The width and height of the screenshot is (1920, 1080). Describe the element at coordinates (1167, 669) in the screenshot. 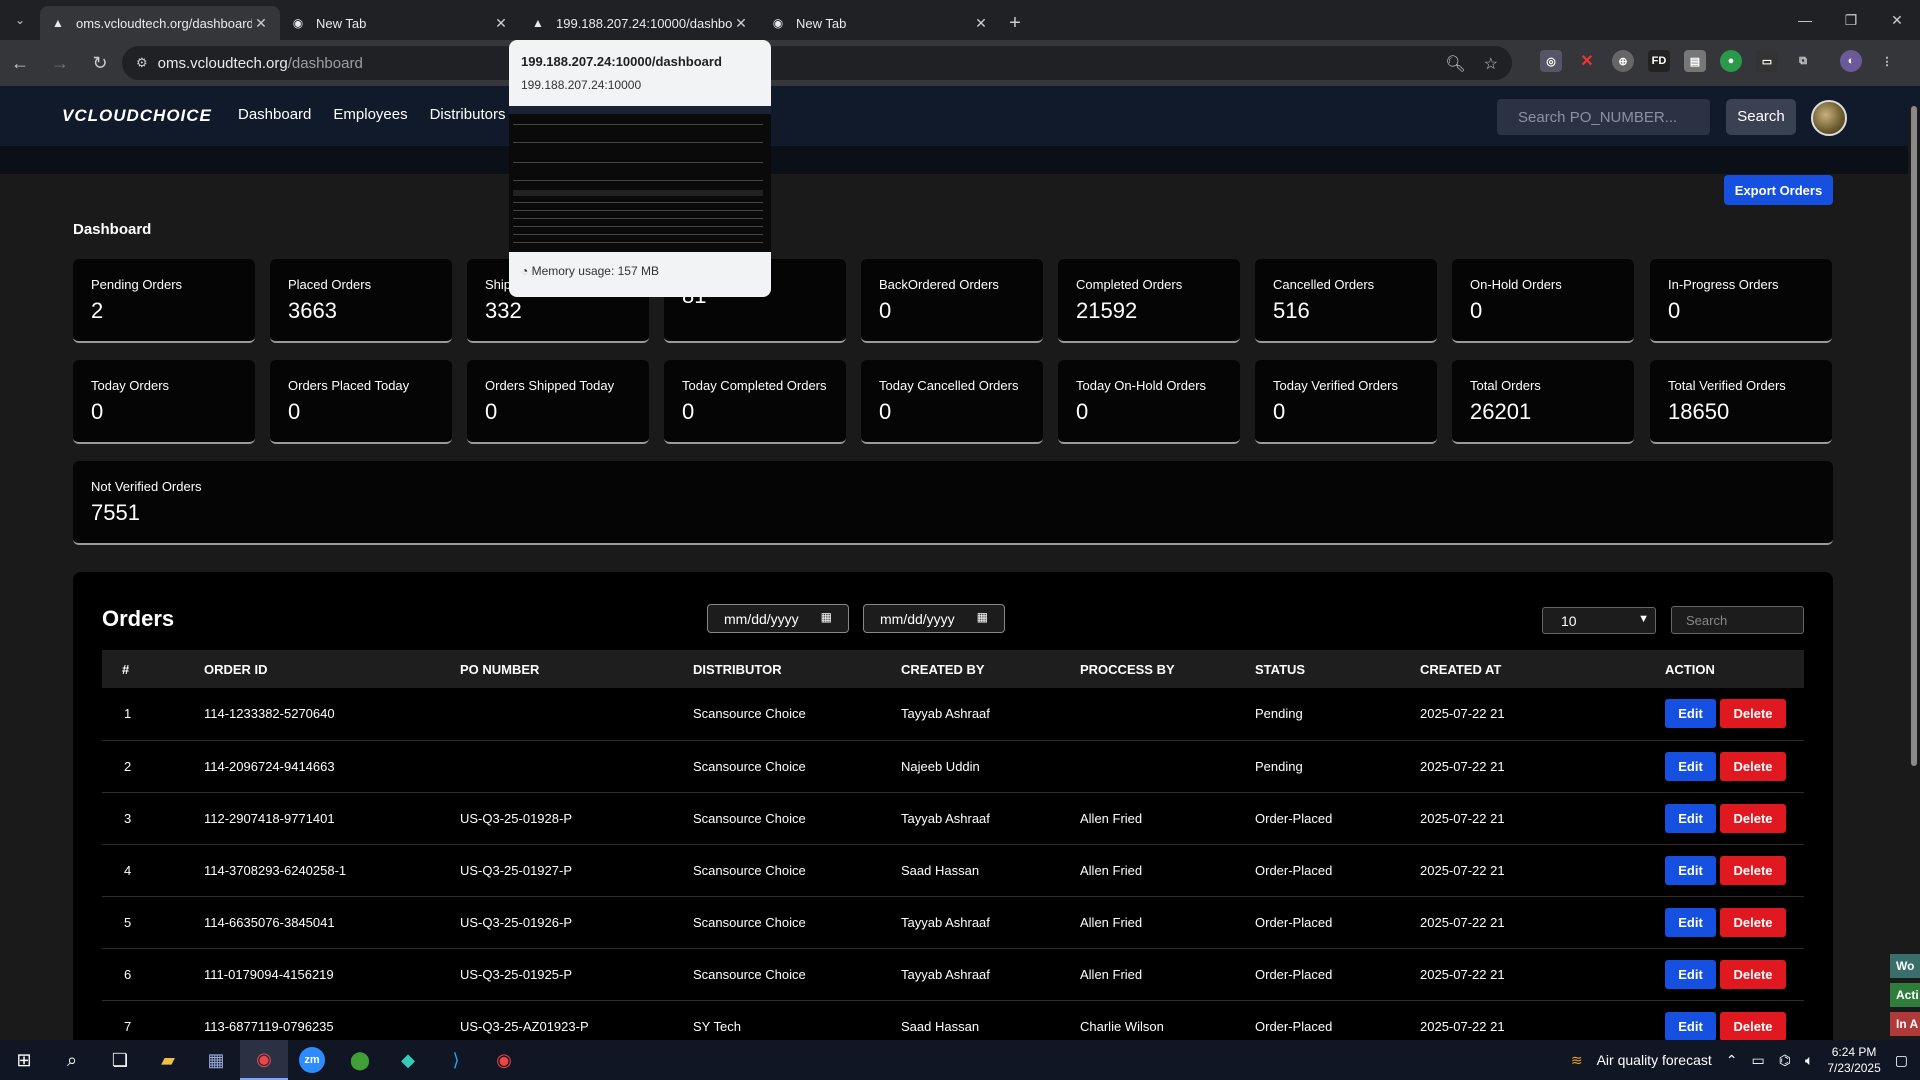

I see `col-header: PROCCESS BY` at that location.